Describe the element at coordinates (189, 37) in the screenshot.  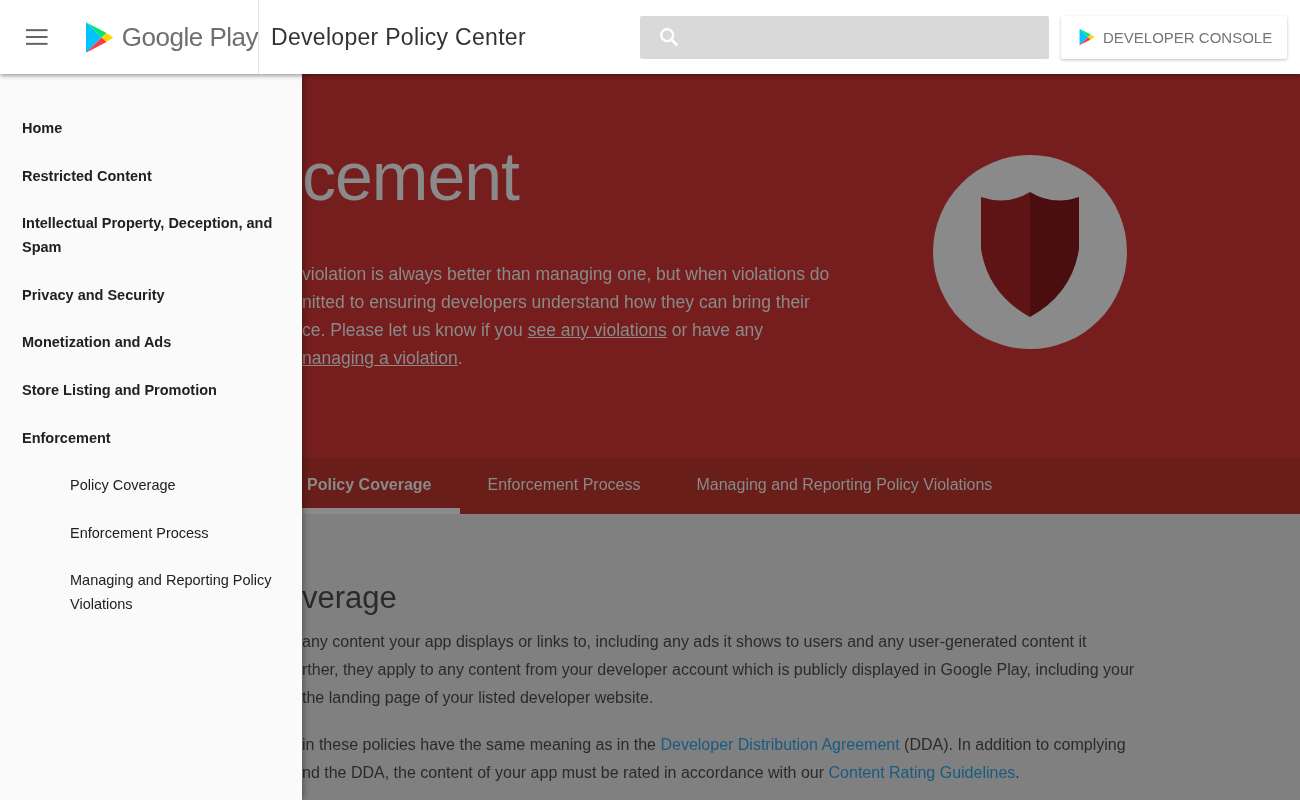
I see `brand-name: Google Play` at that location.